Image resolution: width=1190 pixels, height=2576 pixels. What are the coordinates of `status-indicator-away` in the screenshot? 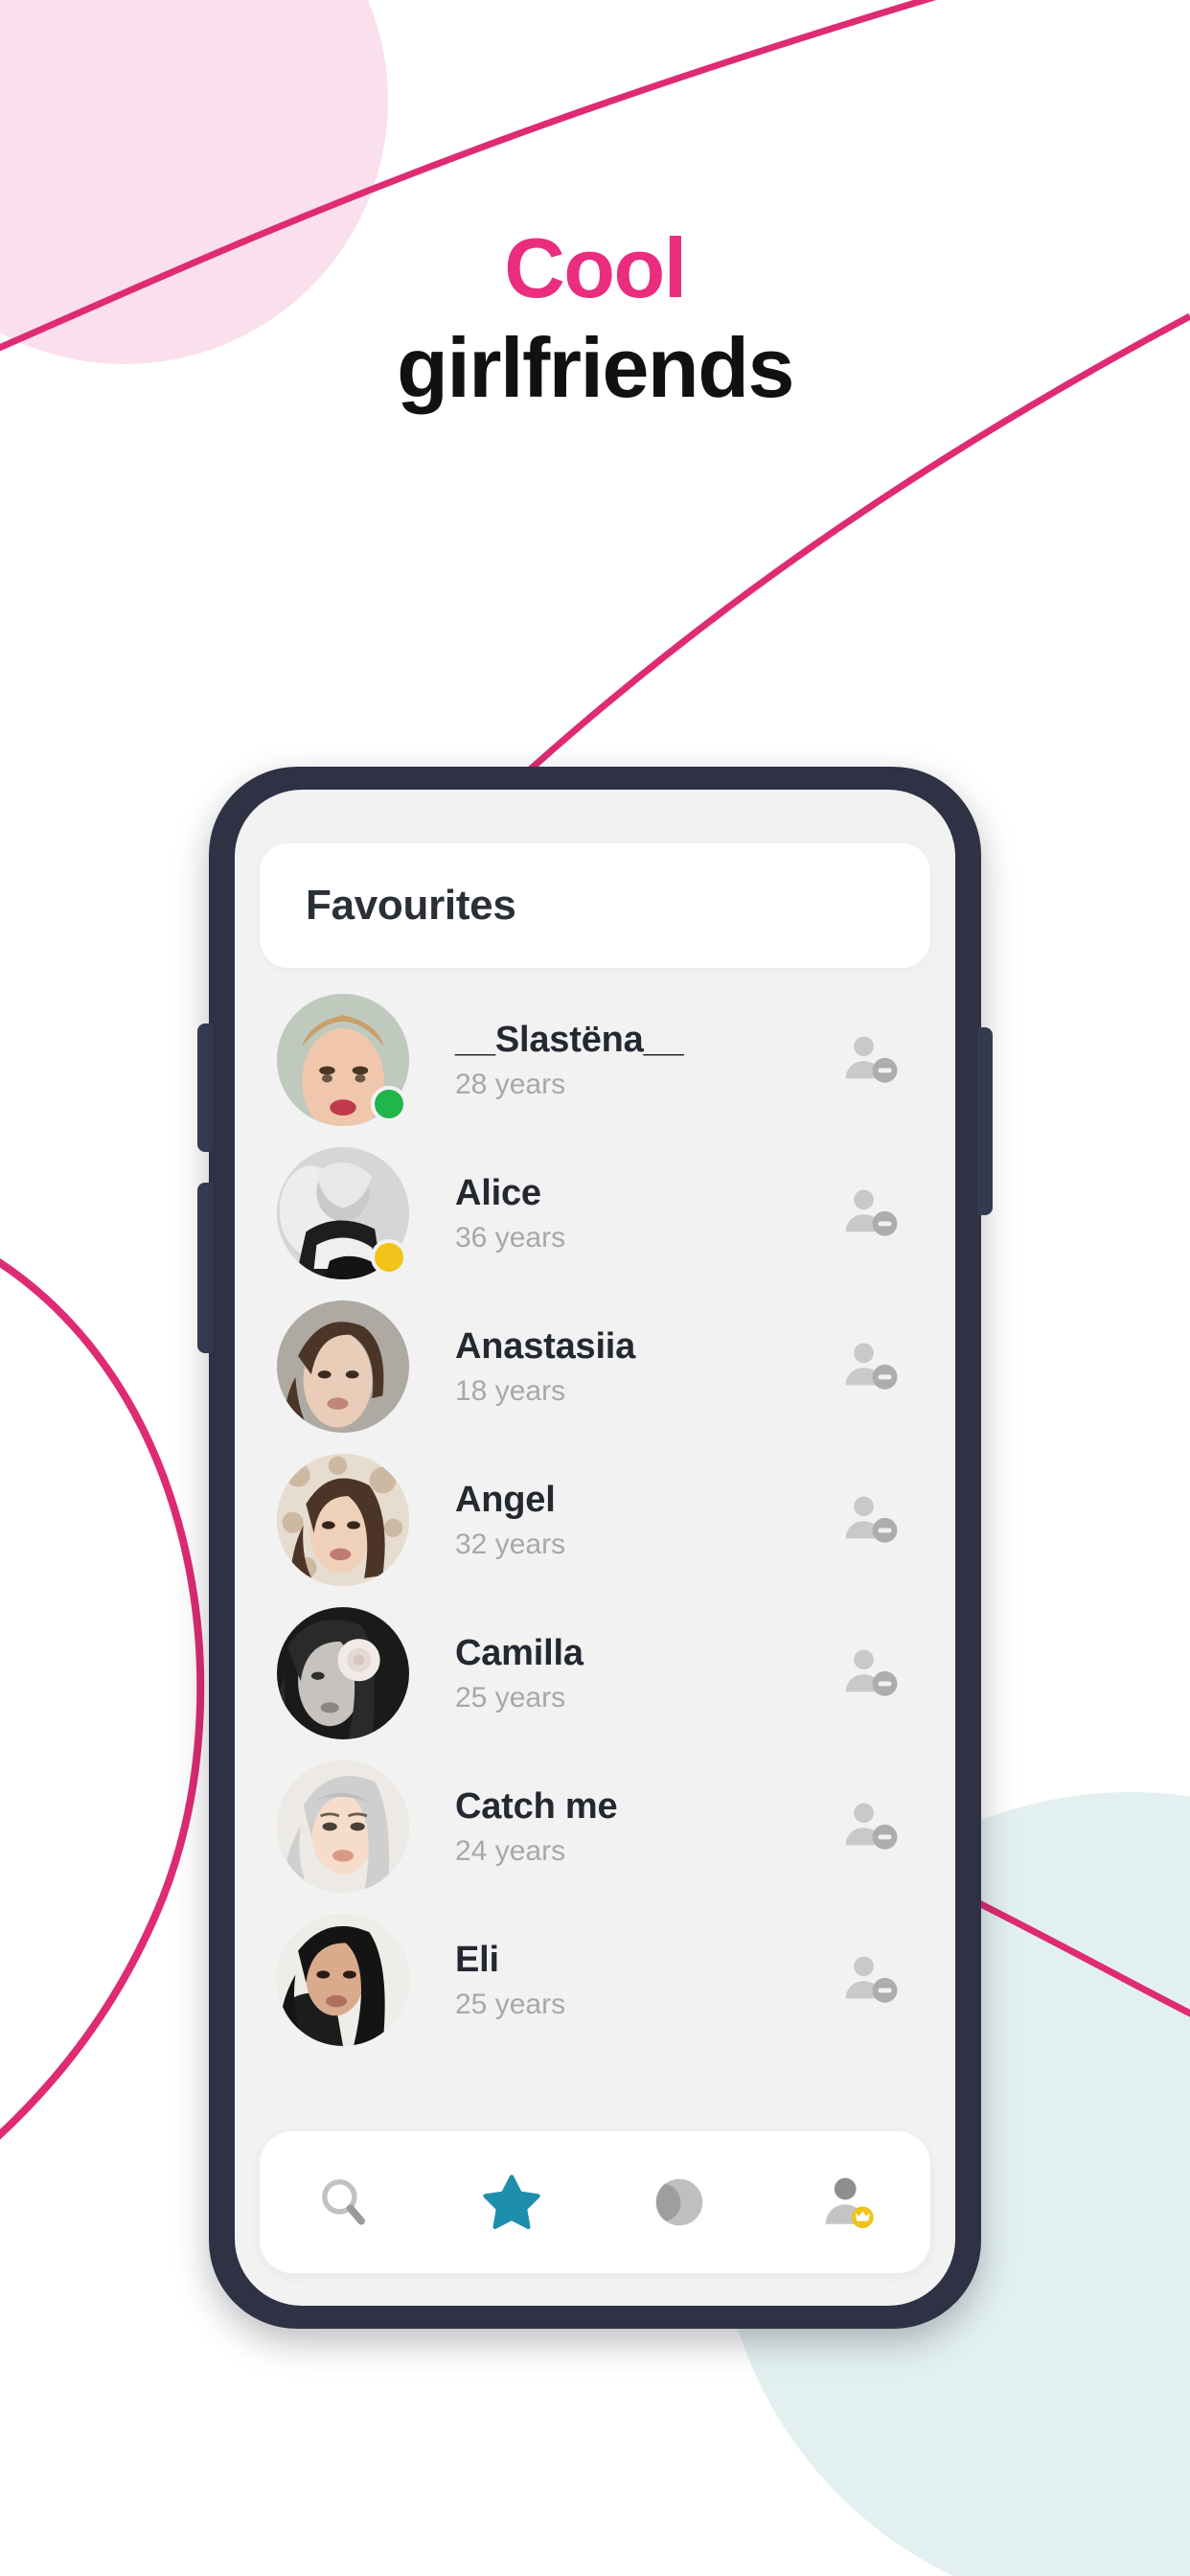 It's located at (389, 1257).